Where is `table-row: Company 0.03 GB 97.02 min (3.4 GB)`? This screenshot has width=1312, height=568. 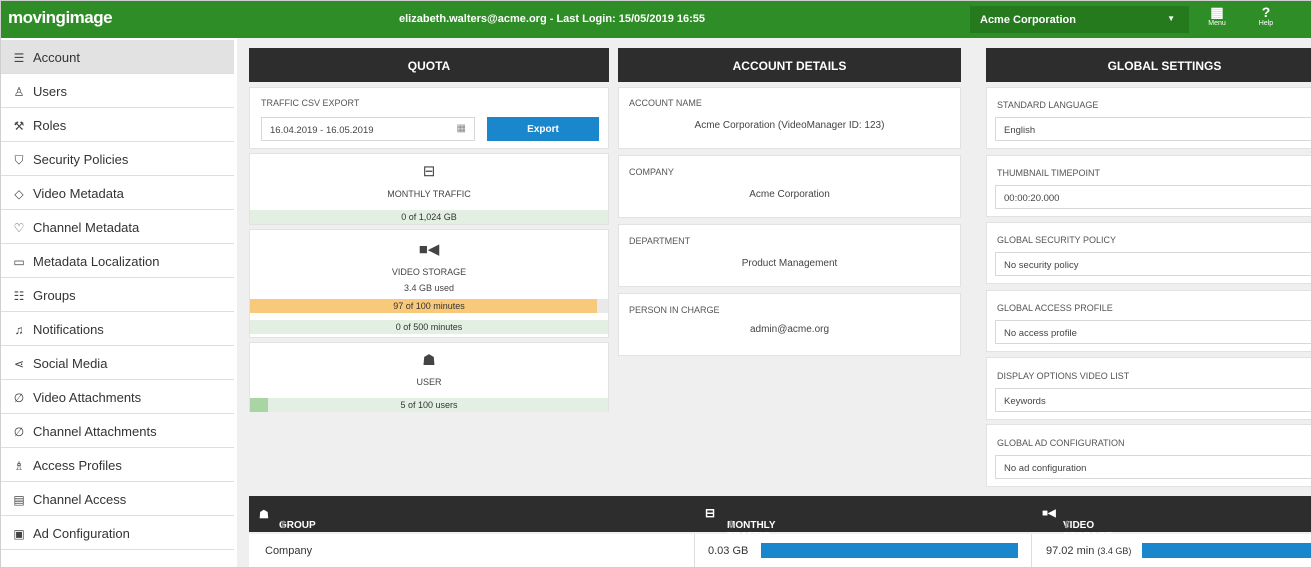 table-row: Company 0.03 GB 97.02 min (3.4 GB) is located at coordinates (780, 550).